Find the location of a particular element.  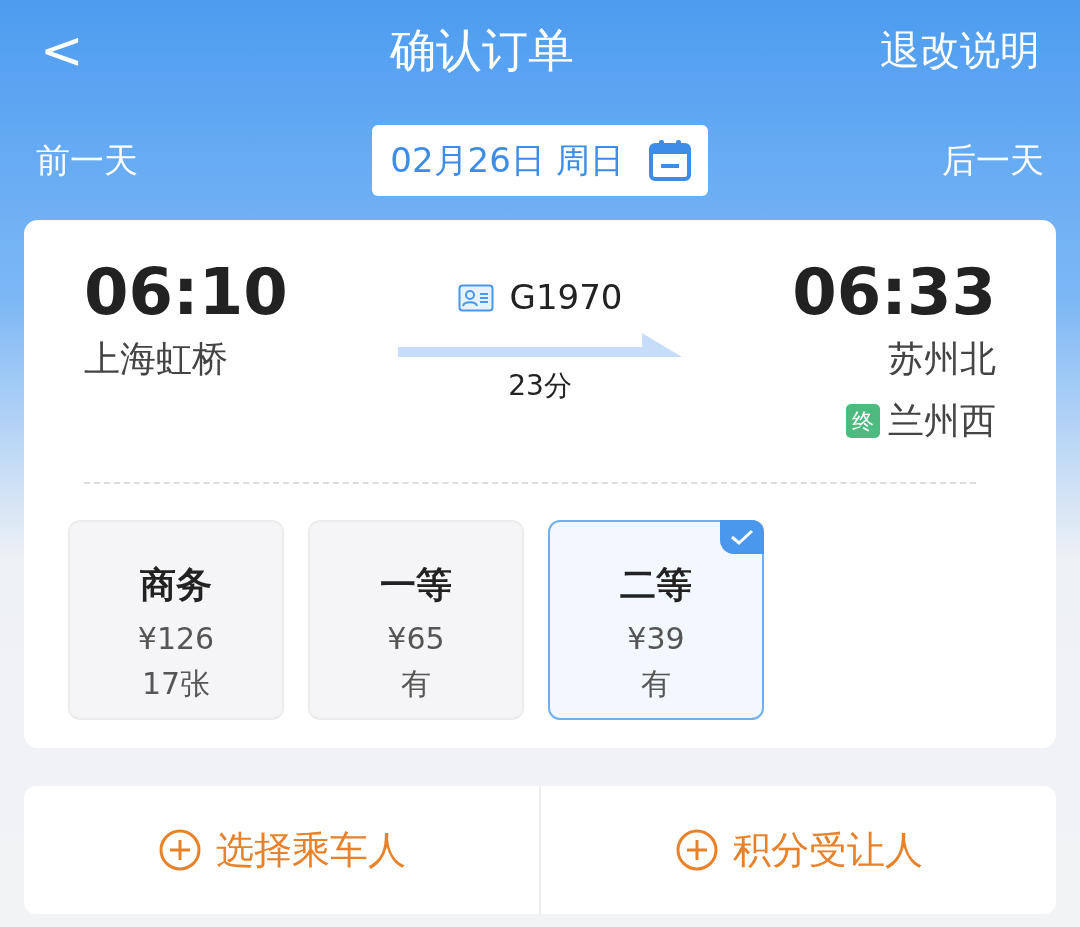

page-title: 确认订单 is located at coordinates (481, 50).